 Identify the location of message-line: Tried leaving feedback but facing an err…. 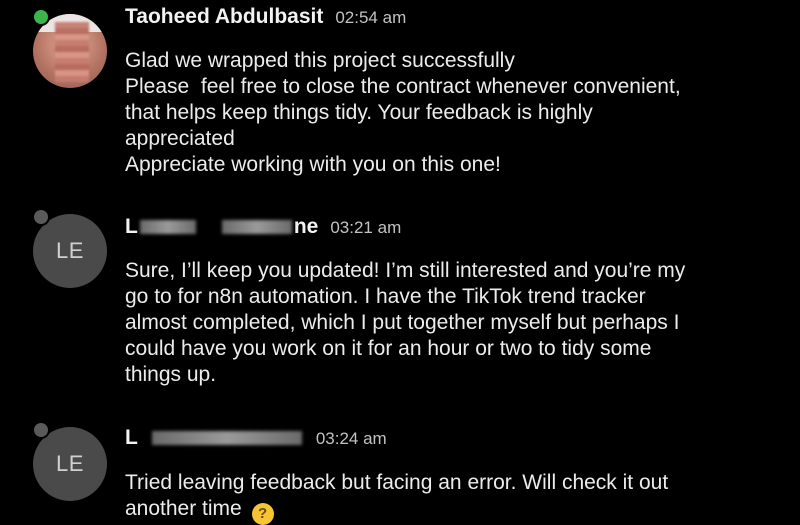
(397, 482).